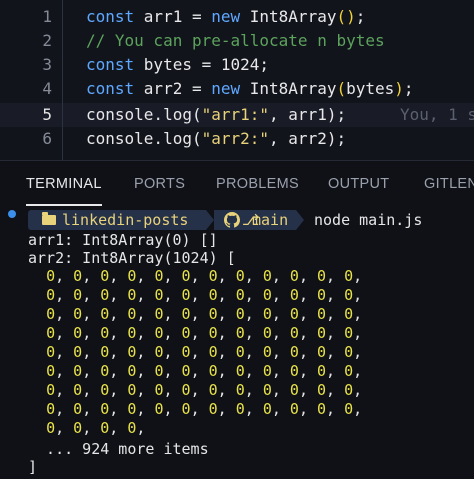 This screenshot has height=479, width=474. I want to click on code-line: 2 // You can pre-allocate n bytes, so click(237, 41).